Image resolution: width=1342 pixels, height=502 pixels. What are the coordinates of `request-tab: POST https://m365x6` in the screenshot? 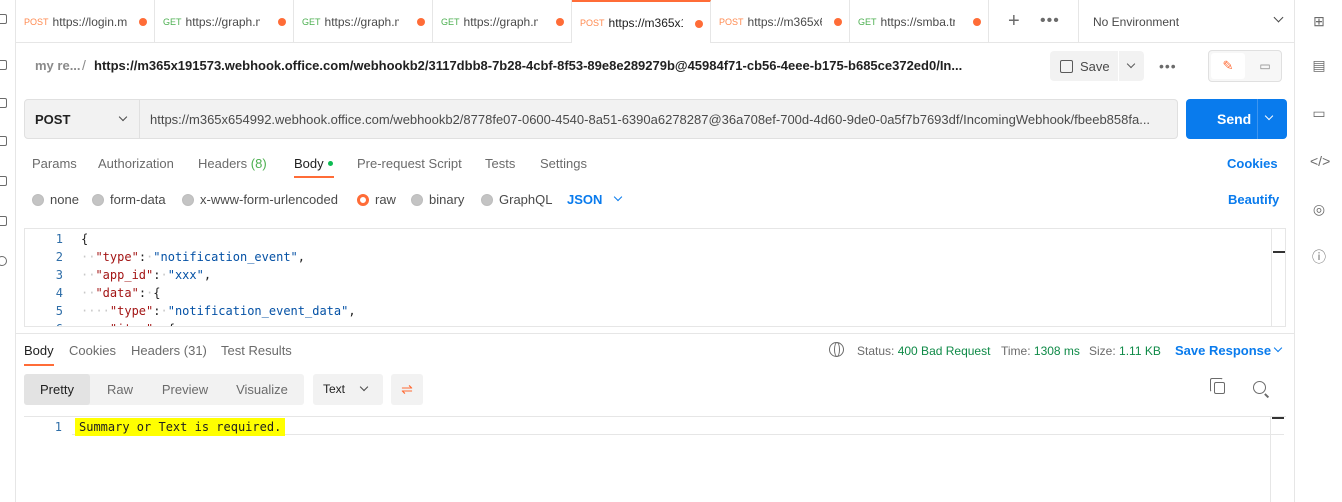 It's located at (780, 21).